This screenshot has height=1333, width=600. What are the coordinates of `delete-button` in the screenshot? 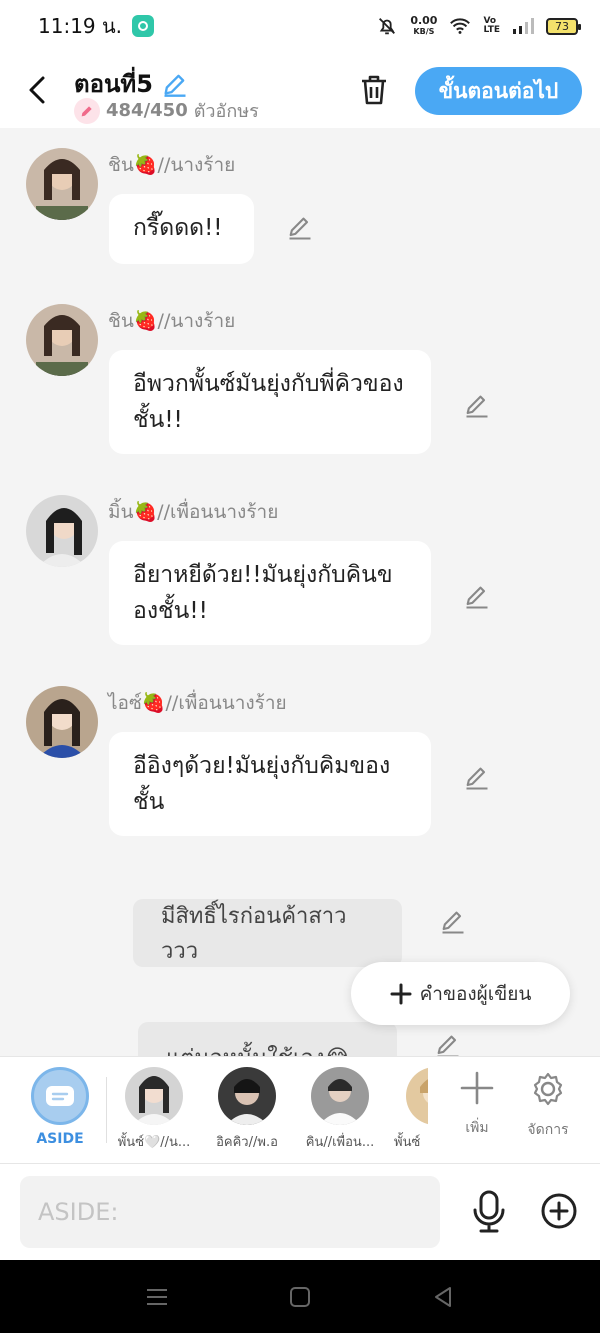 It's located at (374, 90).